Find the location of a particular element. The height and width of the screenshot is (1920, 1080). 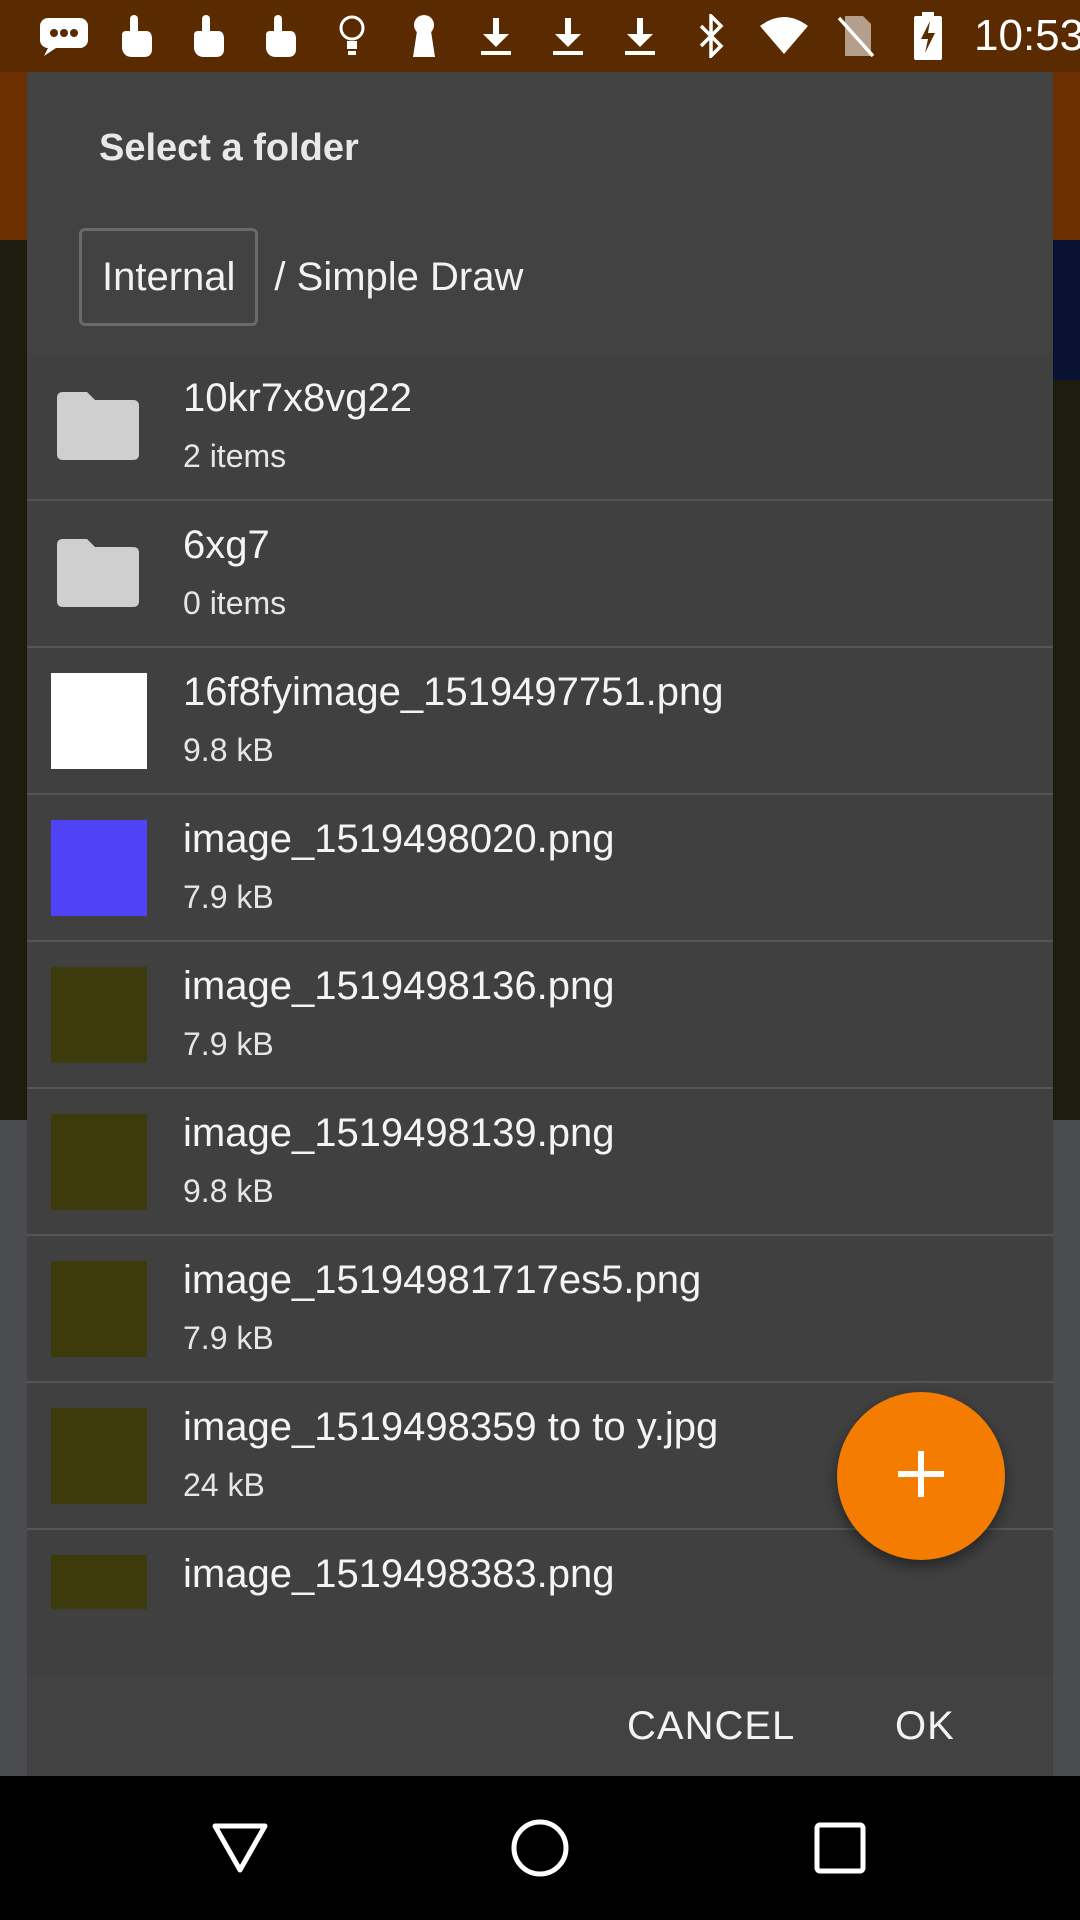

notification-icons is located at coordinates (352, 36).